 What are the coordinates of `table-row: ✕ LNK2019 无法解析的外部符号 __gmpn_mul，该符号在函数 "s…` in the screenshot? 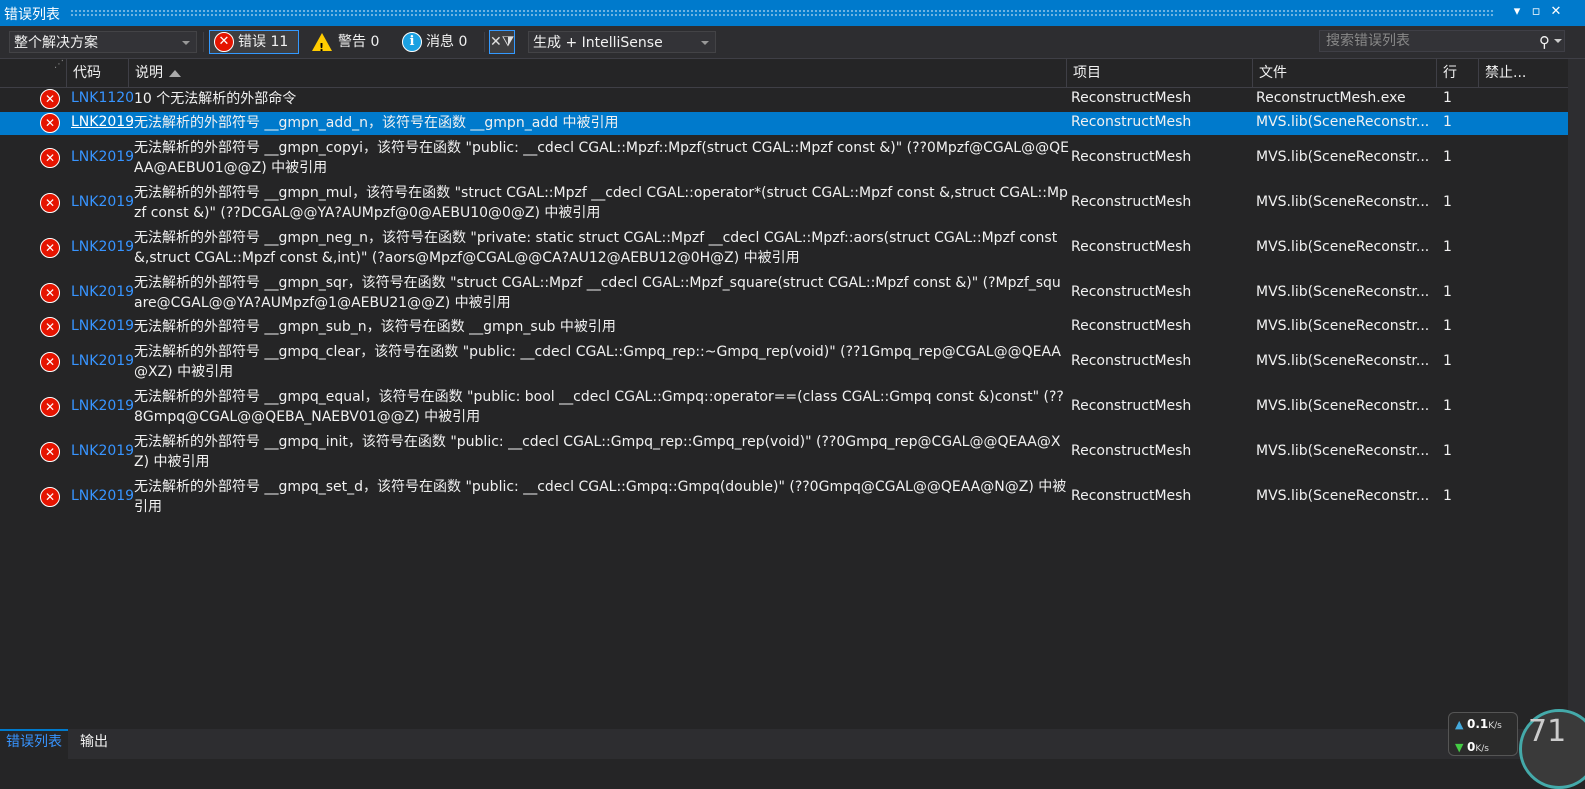 It's located at (784, 203).